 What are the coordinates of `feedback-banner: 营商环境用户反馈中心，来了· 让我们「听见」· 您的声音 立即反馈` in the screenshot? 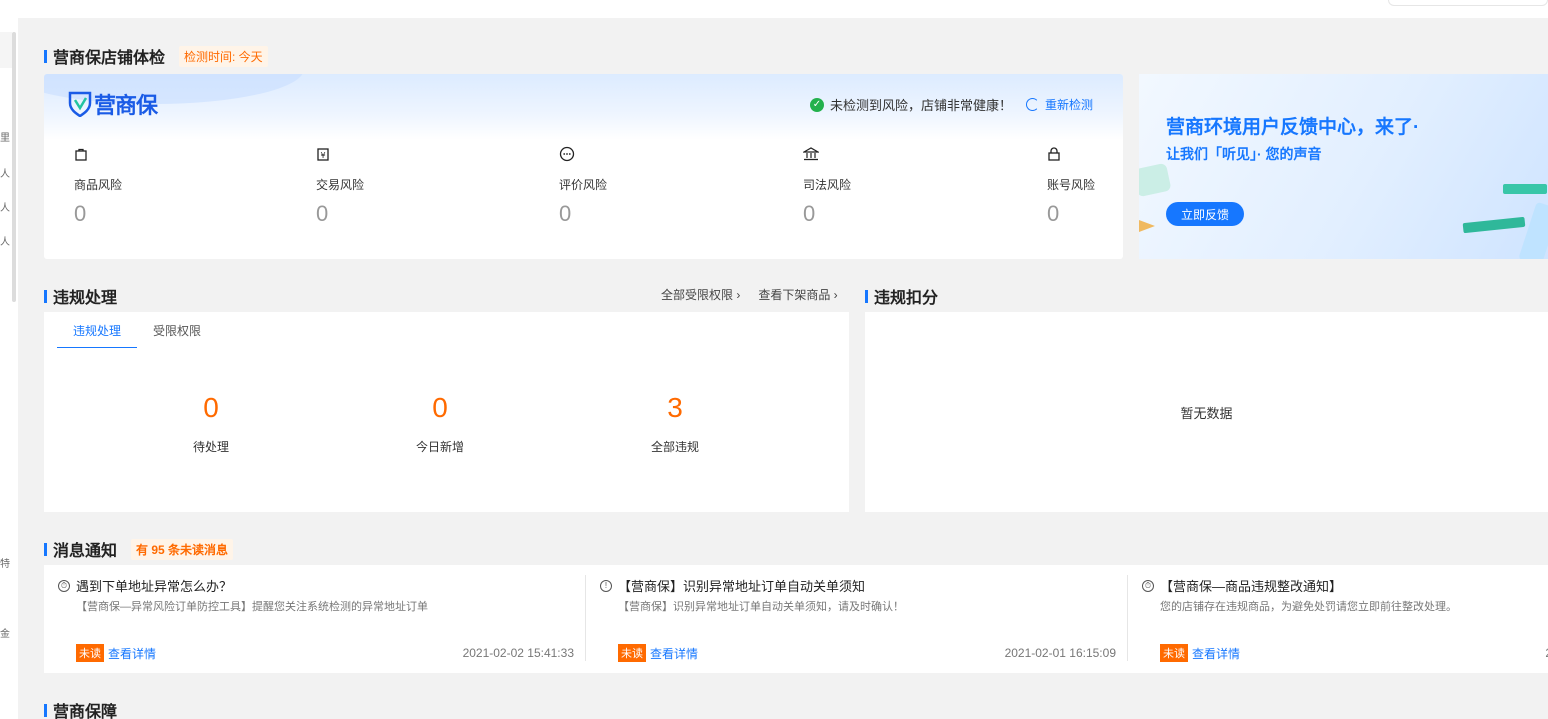 It's located at (1343, 166).